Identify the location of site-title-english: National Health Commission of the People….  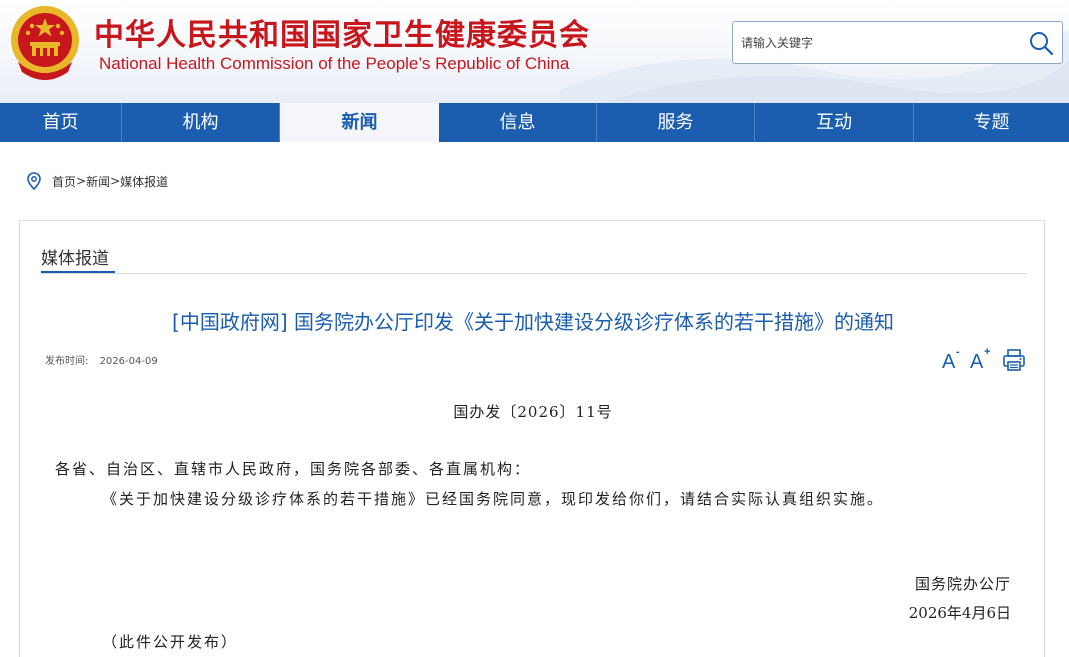
(334, 63).